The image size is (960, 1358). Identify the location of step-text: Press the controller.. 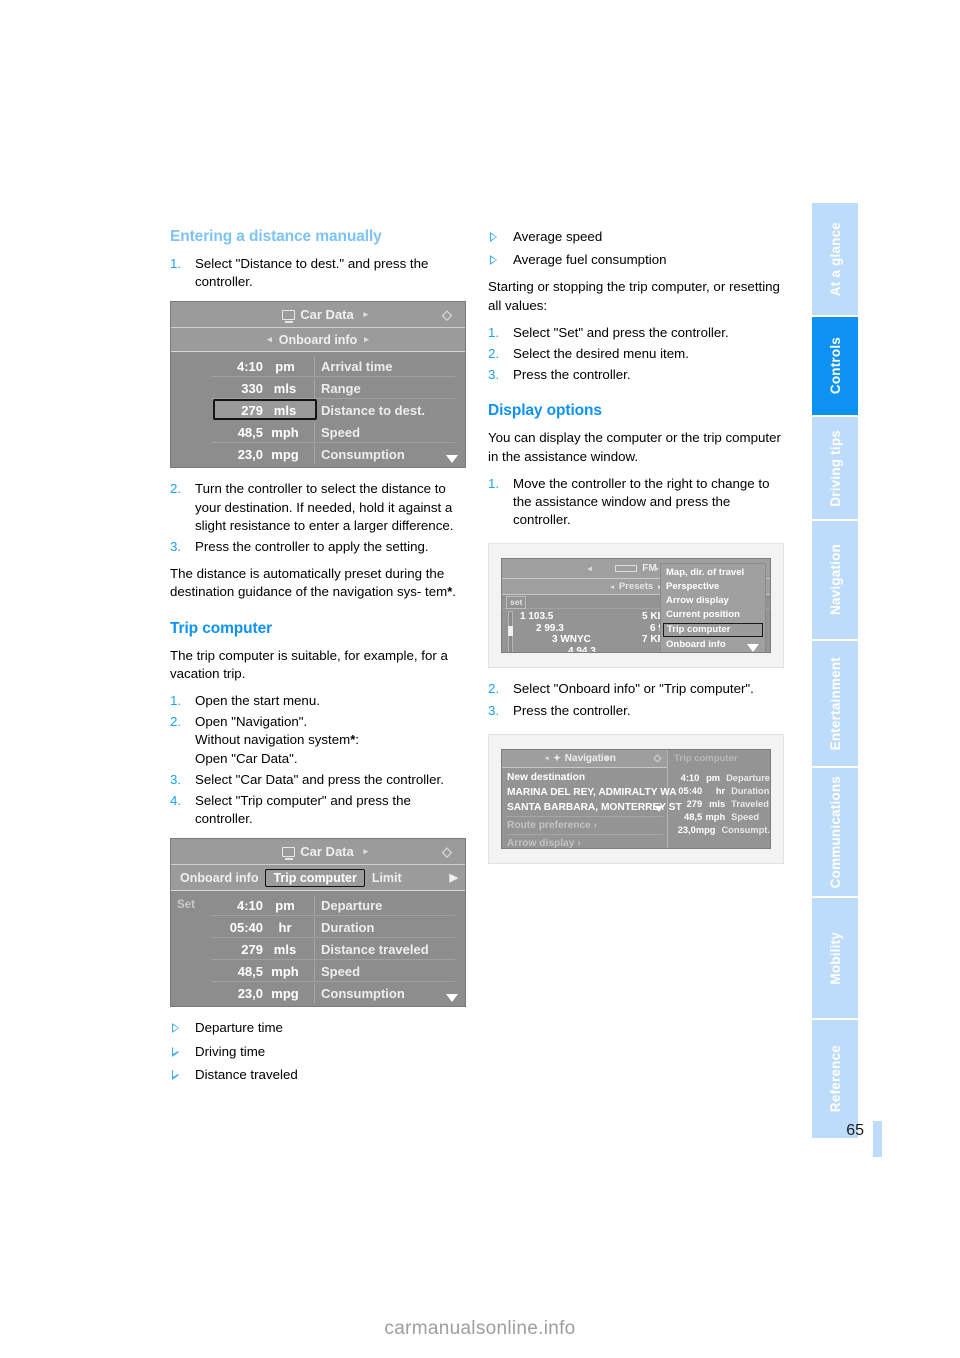
(572, 375).